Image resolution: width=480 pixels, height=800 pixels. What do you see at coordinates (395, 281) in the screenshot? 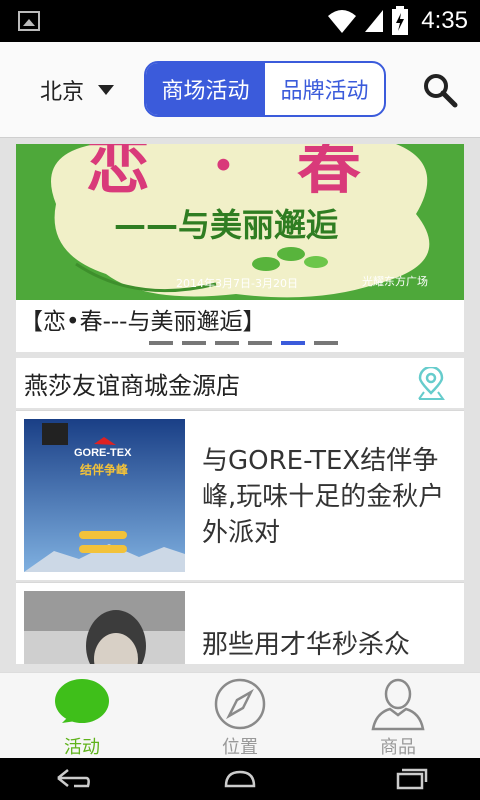
I see `banner-art-brand: 光耀东方广场` at bounding box center [395, 281].